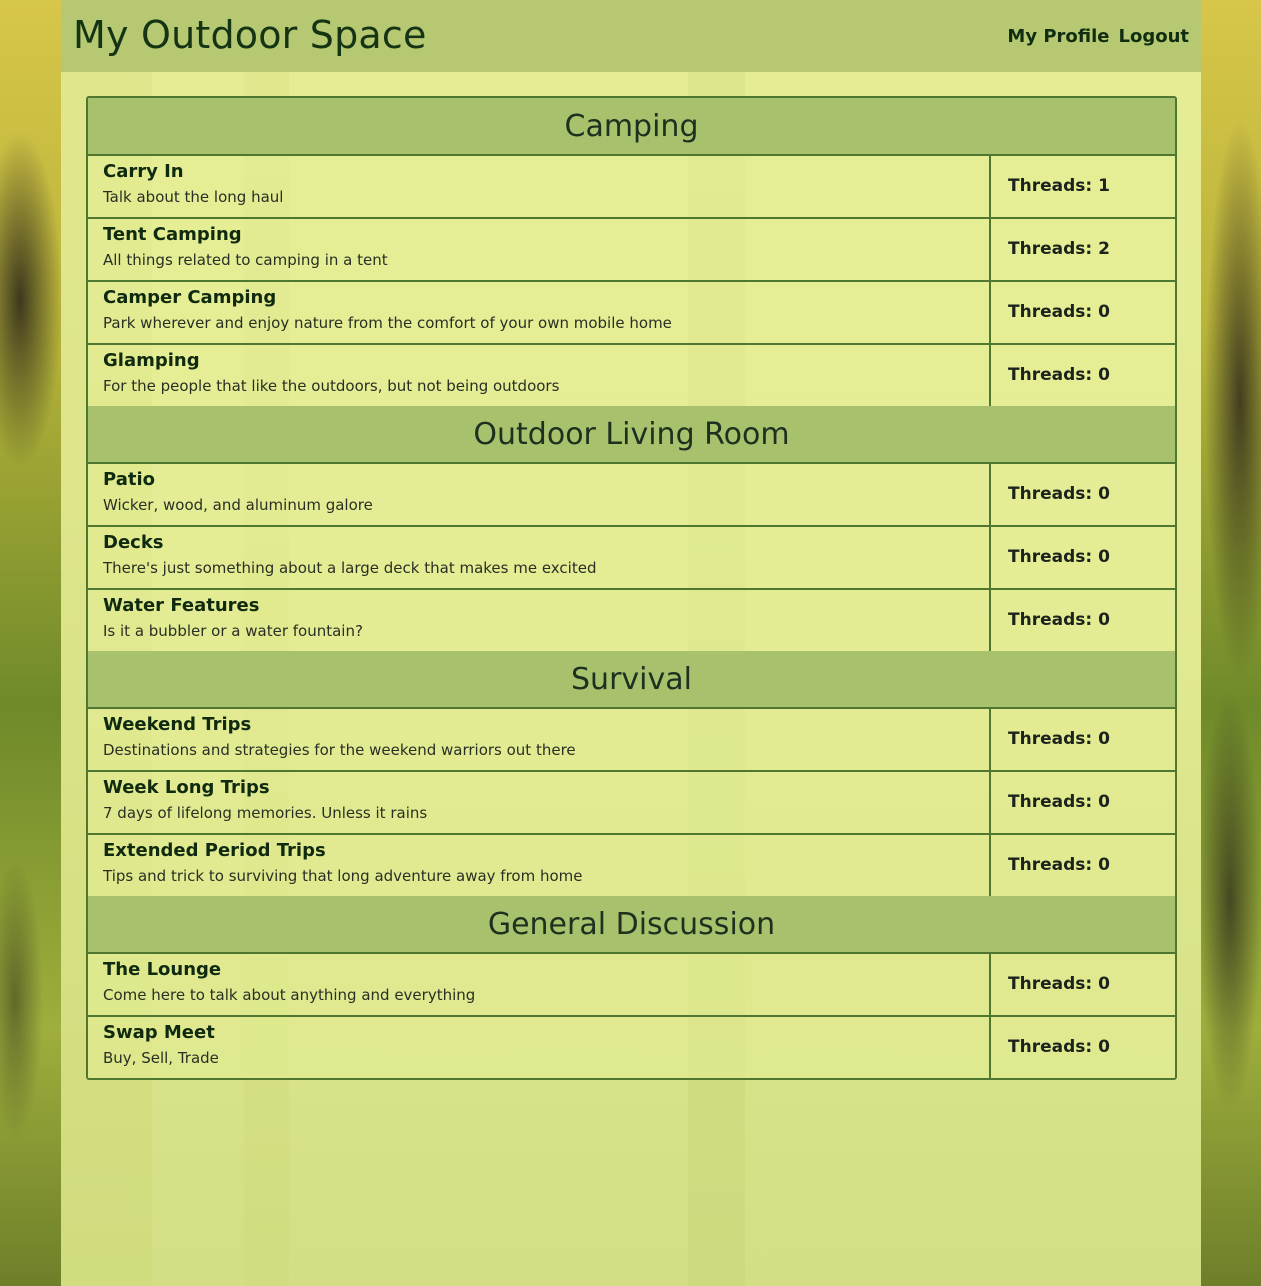 This screenshot has width=1261, height=1286. Describe the element at coordinates (1059, 249) in the screenshot. I see `thread-count: Threads: 2` at that location.